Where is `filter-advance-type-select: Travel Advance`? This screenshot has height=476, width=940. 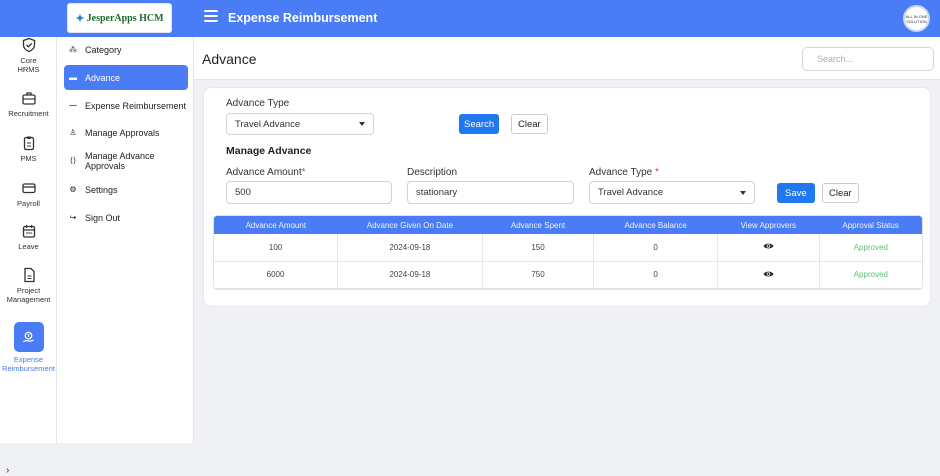 filter-advance-type-select: Travel Advance is located at coordinates (300, 124).